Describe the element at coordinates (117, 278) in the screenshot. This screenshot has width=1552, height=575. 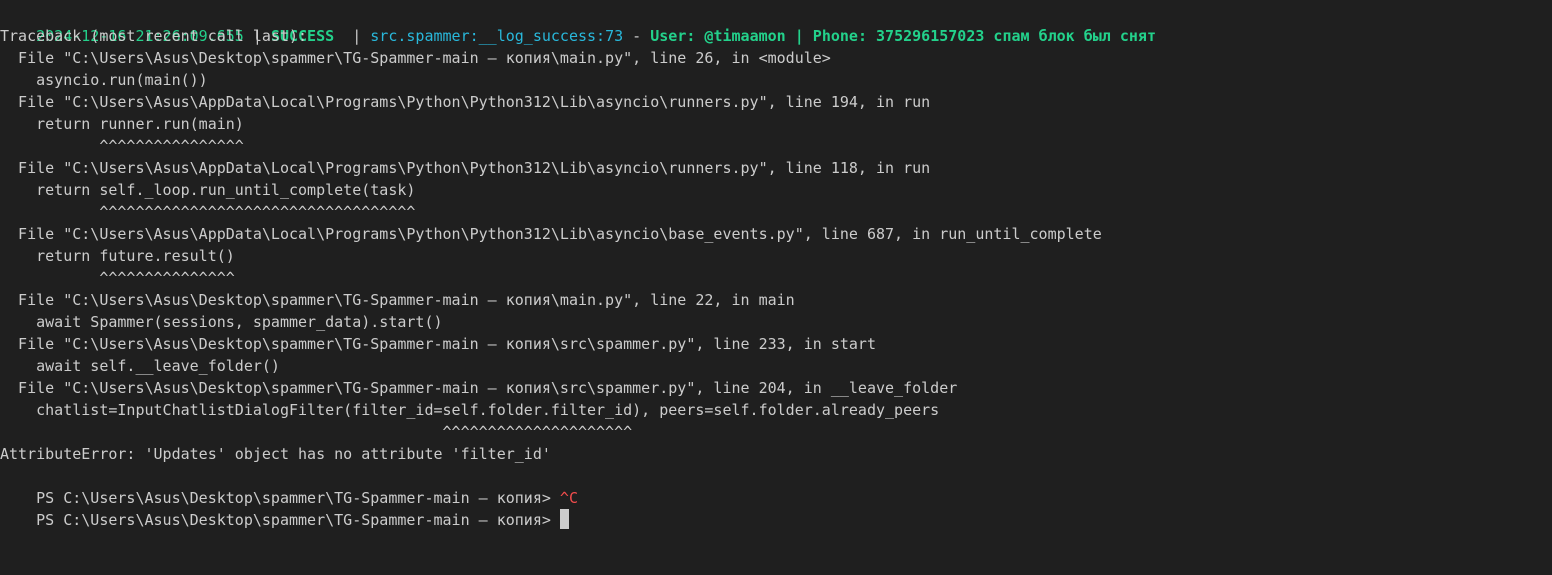
I see `traceback-frame-marker: ^^^^^^^^^^^^^^^` at that location.